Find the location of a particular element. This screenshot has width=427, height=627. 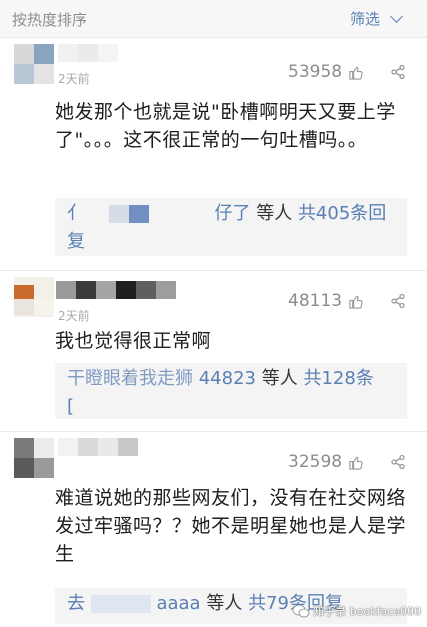

like-button: 53958 is located at coordinates (325, 72).